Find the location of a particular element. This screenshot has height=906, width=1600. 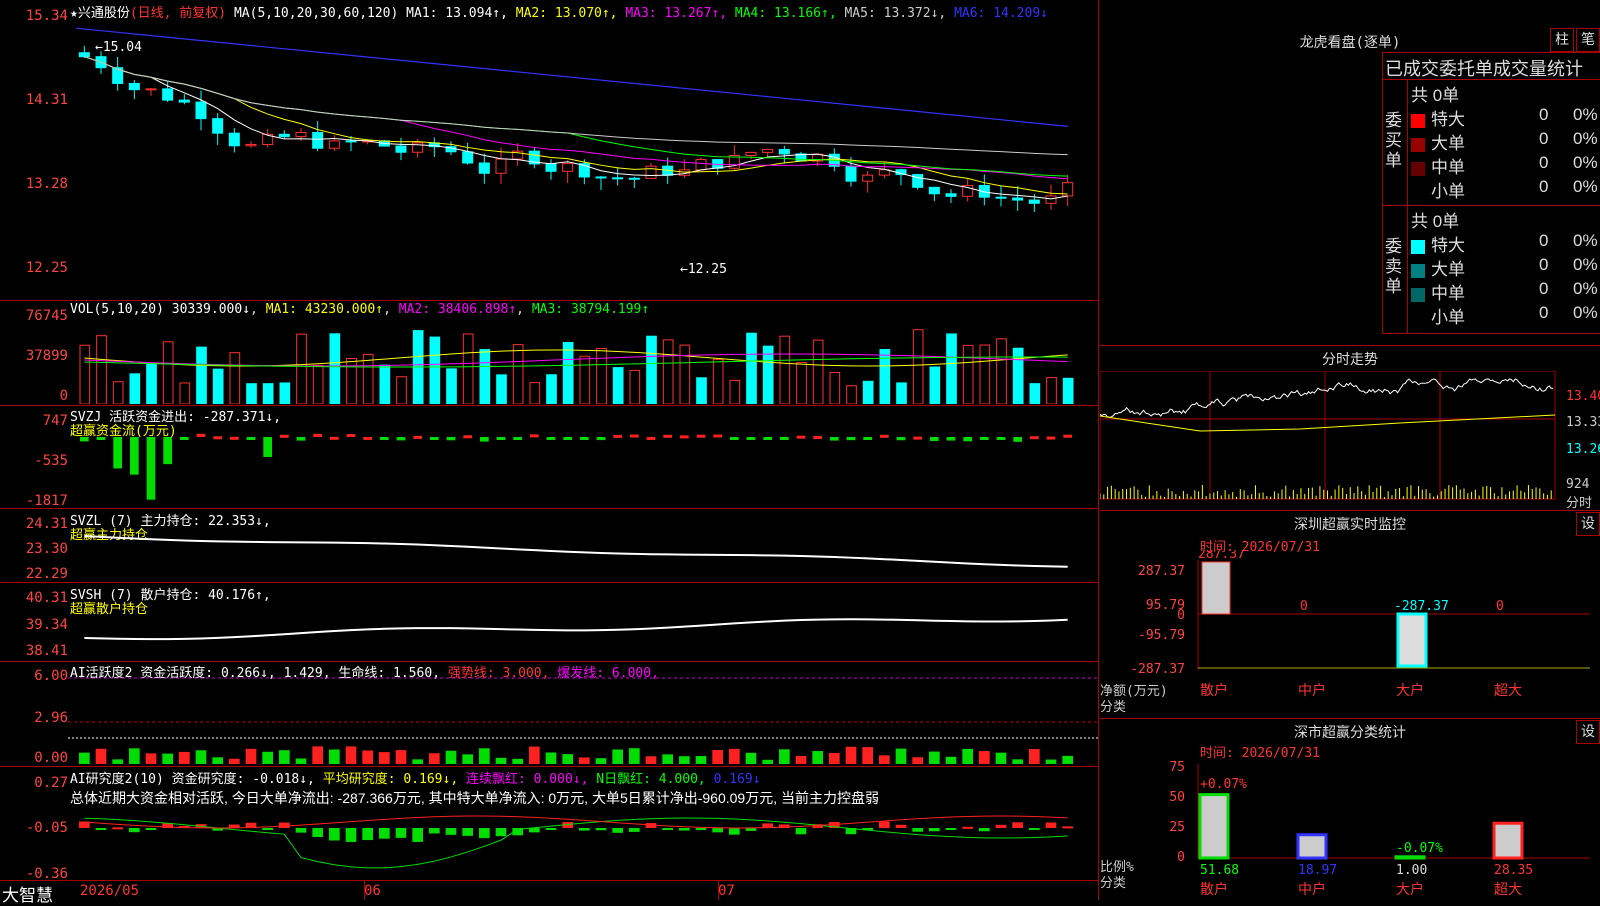

ma-value: MA6: 14.209↓ is located at coordinates (1001, 13).